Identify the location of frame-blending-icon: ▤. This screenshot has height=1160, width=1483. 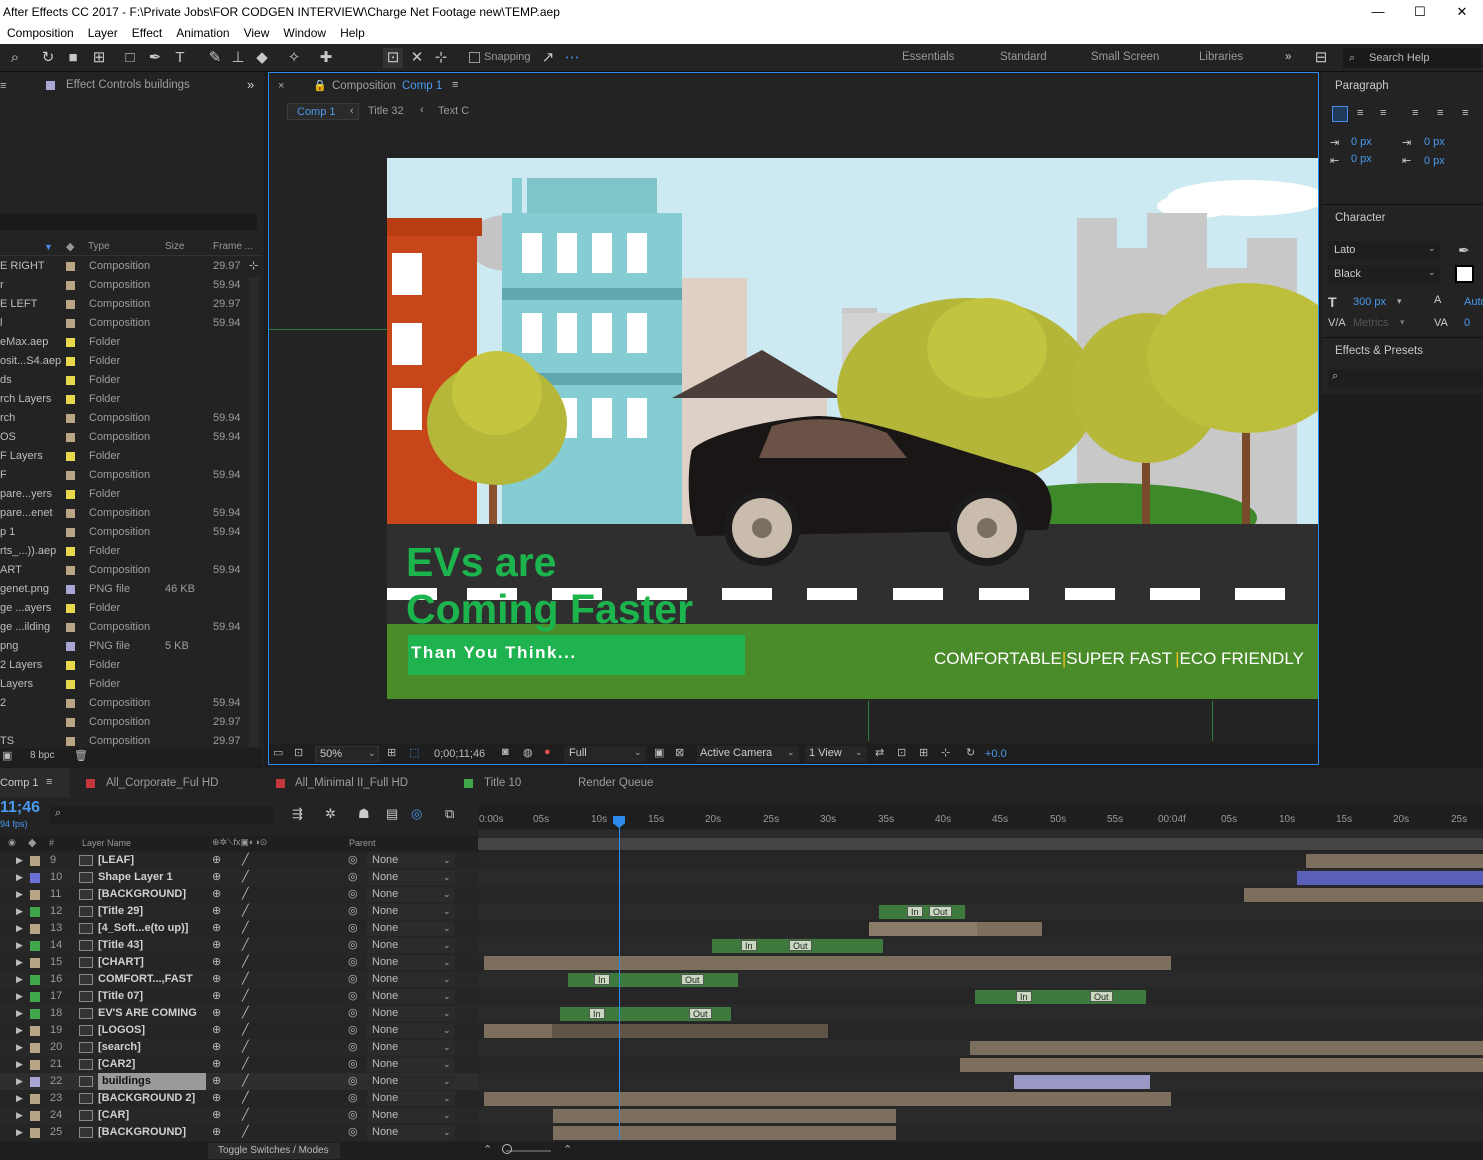
(392, 814).